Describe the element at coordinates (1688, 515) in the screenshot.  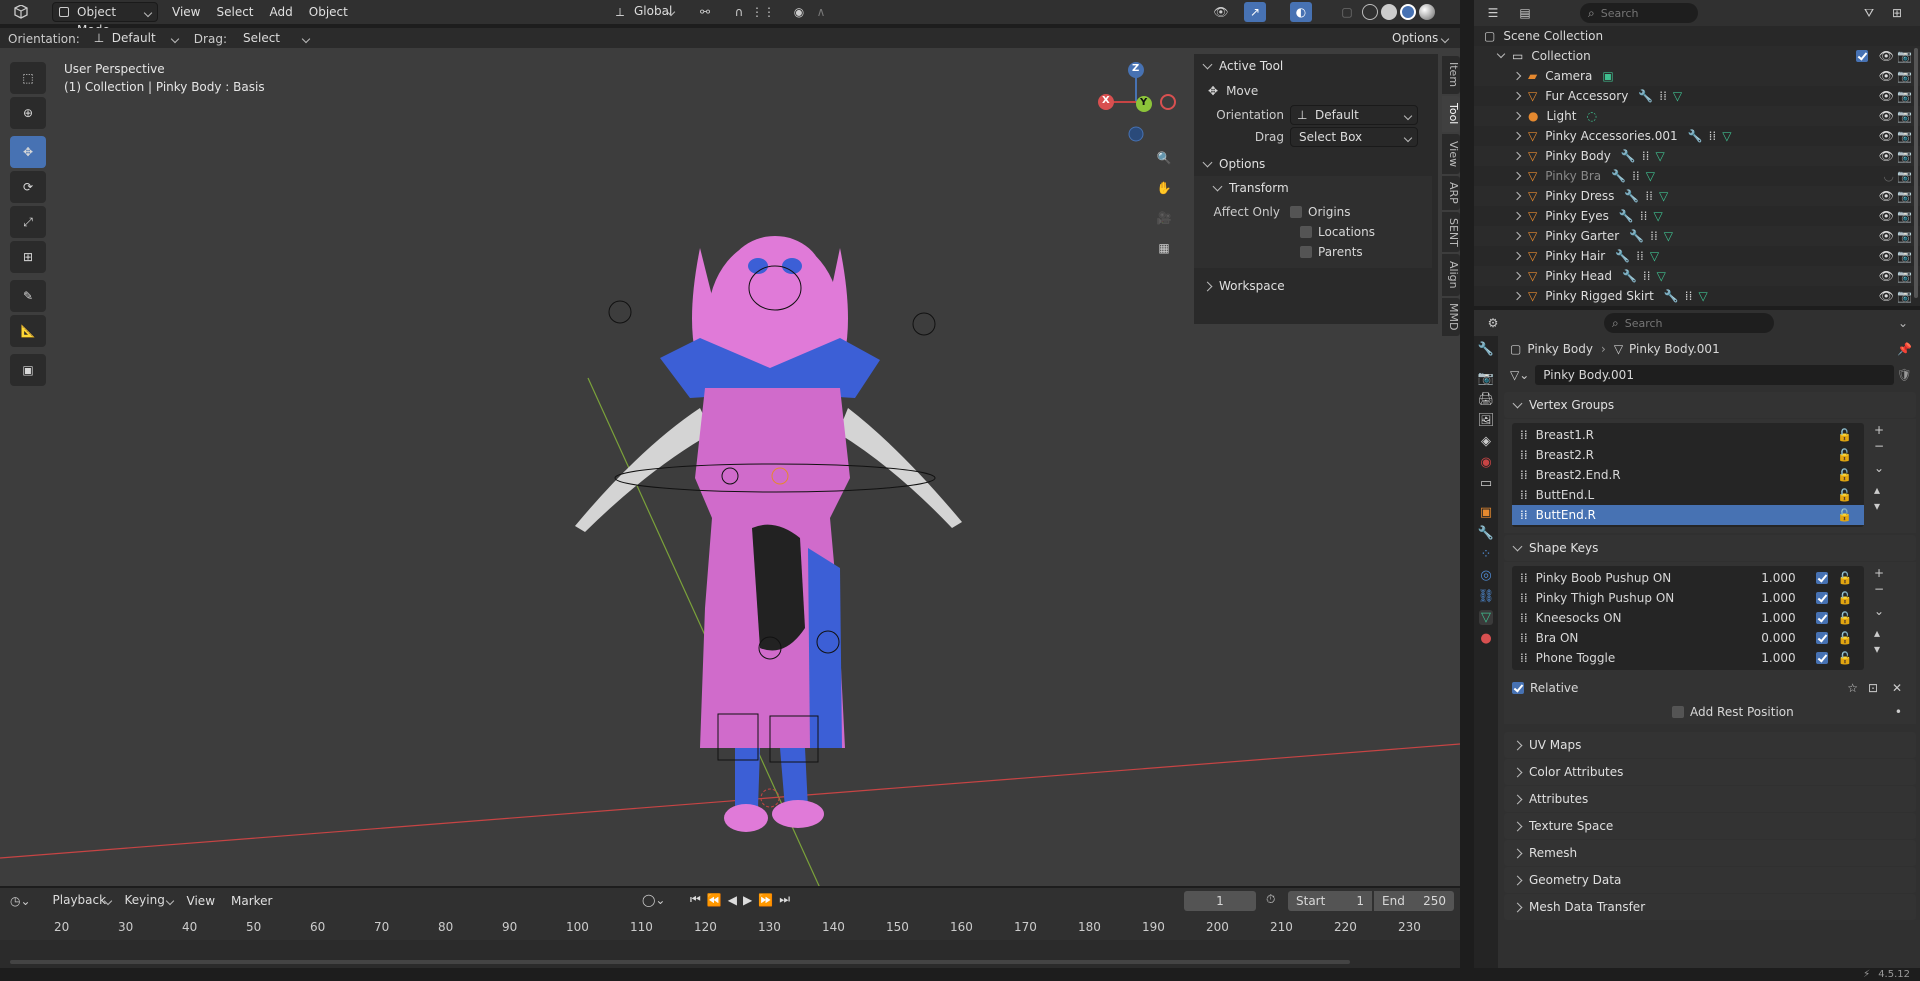
I see `vertex-group-item: ⁞⁞ ButtEnd.R 🔓` at that location.